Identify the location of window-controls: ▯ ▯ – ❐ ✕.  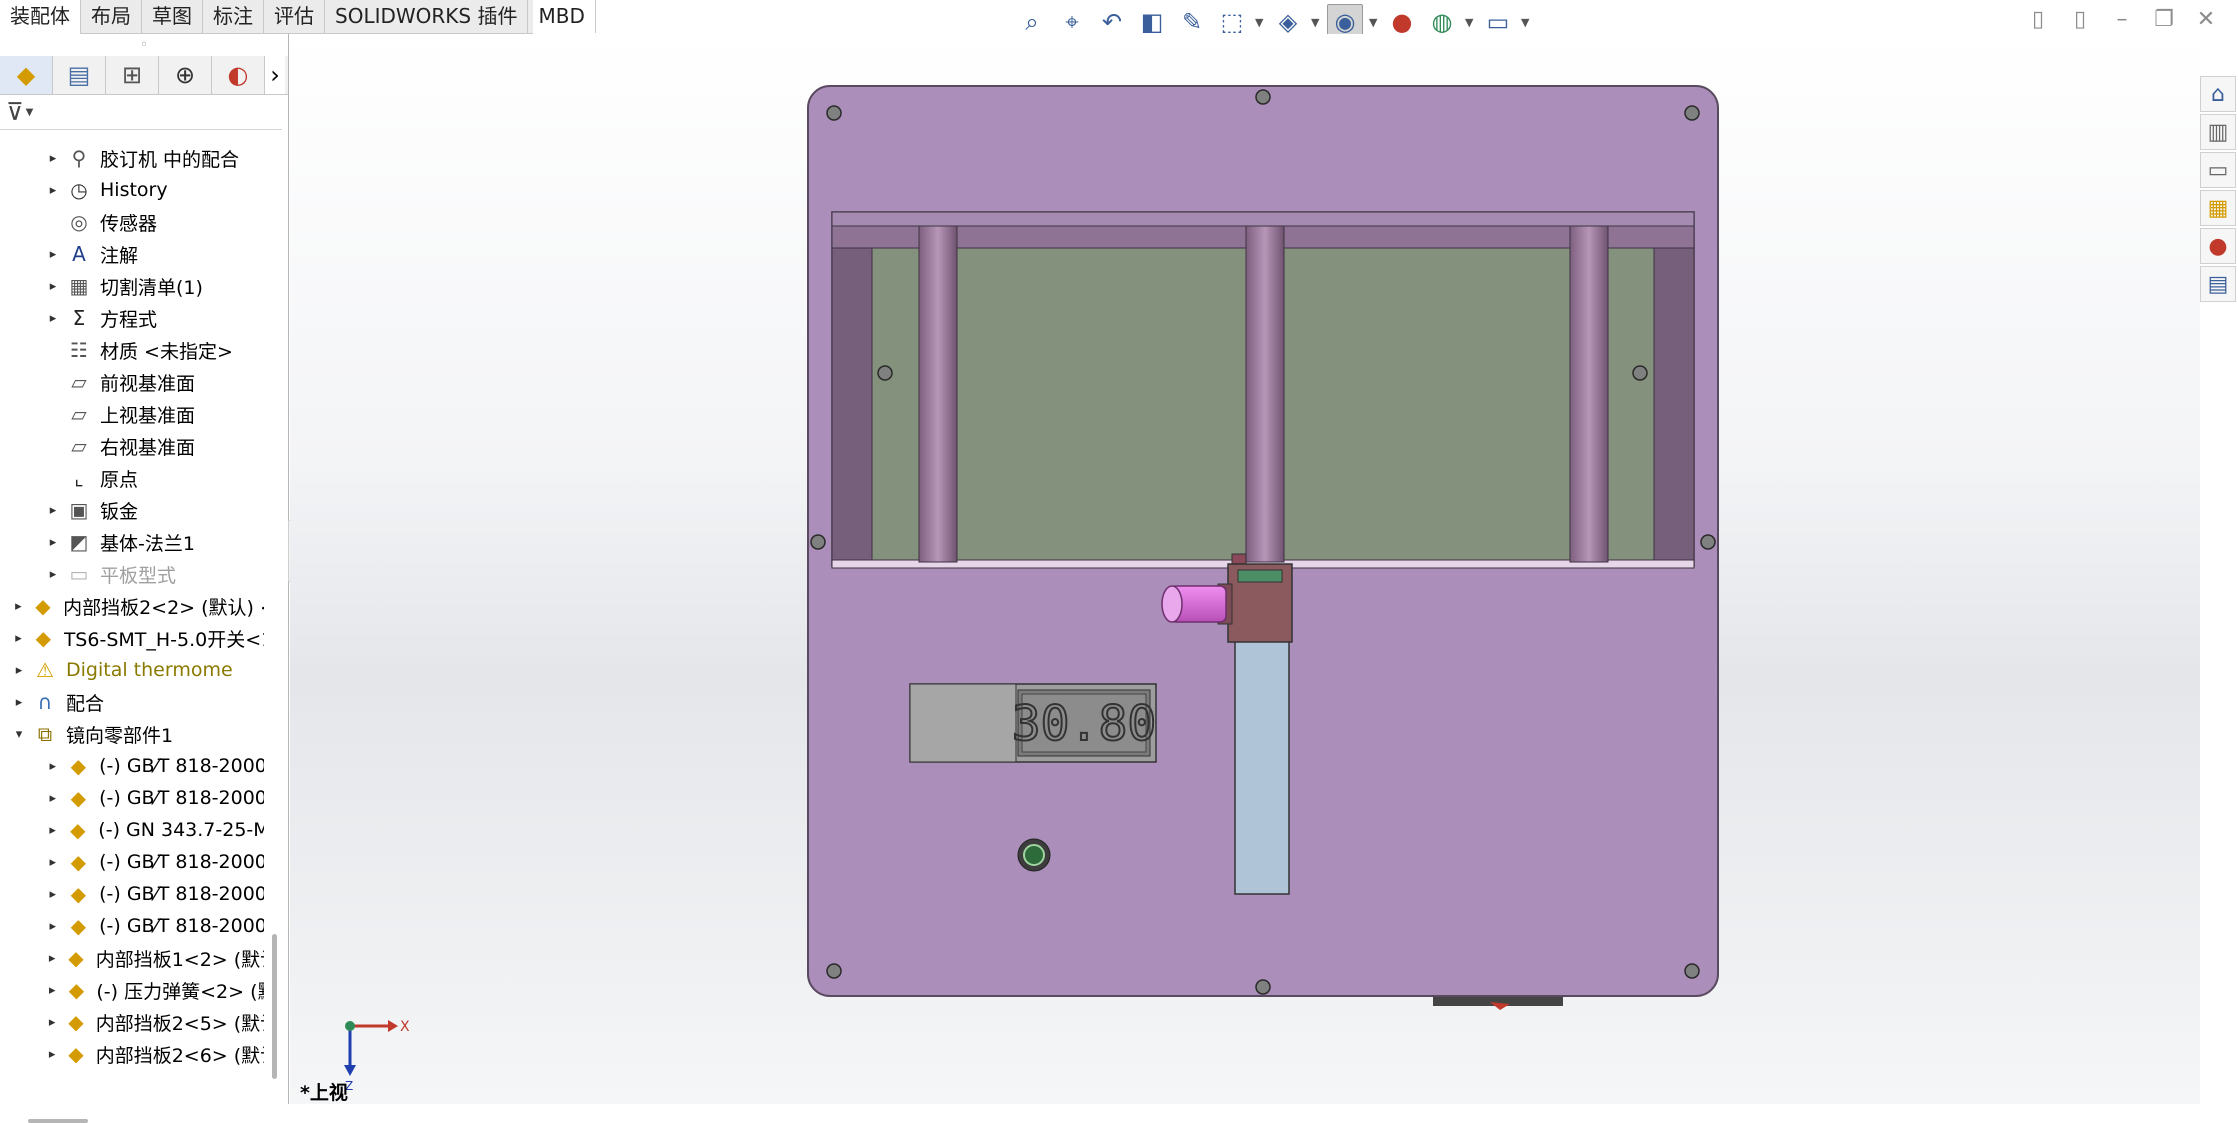
(2131, 20).